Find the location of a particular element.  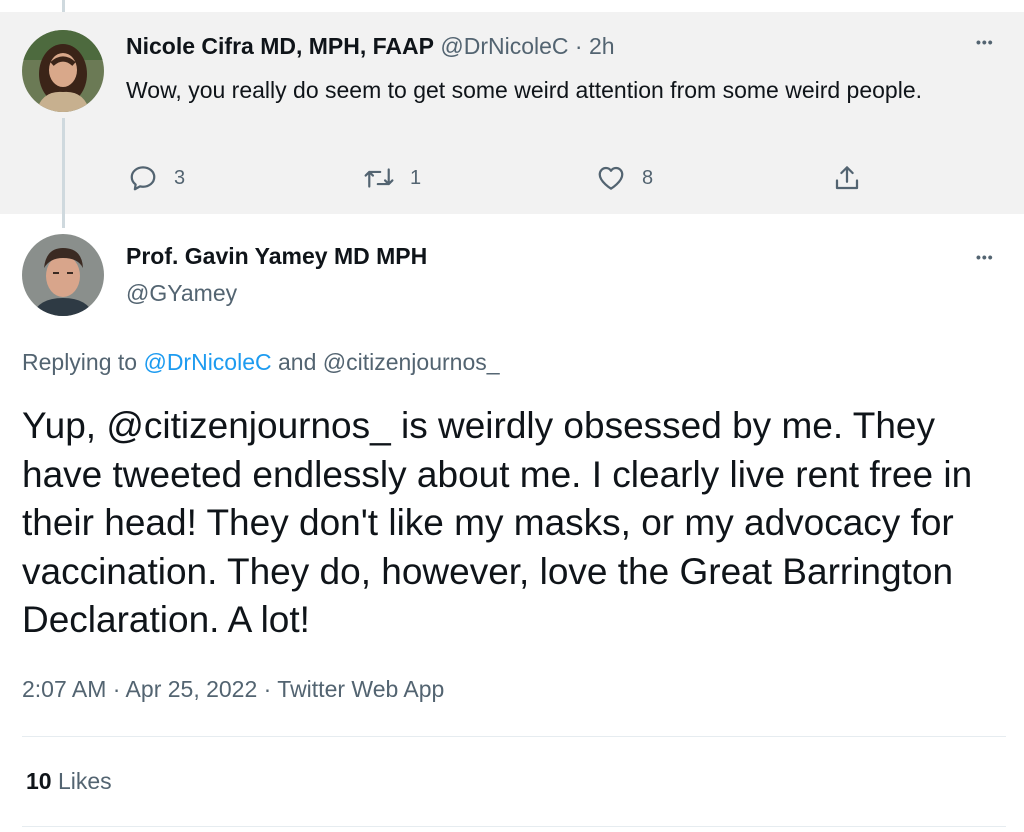

tweet-timestamp: 2:07 AM · Apr 25, 2022 · Twitter Web App is located at coordinates (233, 689).